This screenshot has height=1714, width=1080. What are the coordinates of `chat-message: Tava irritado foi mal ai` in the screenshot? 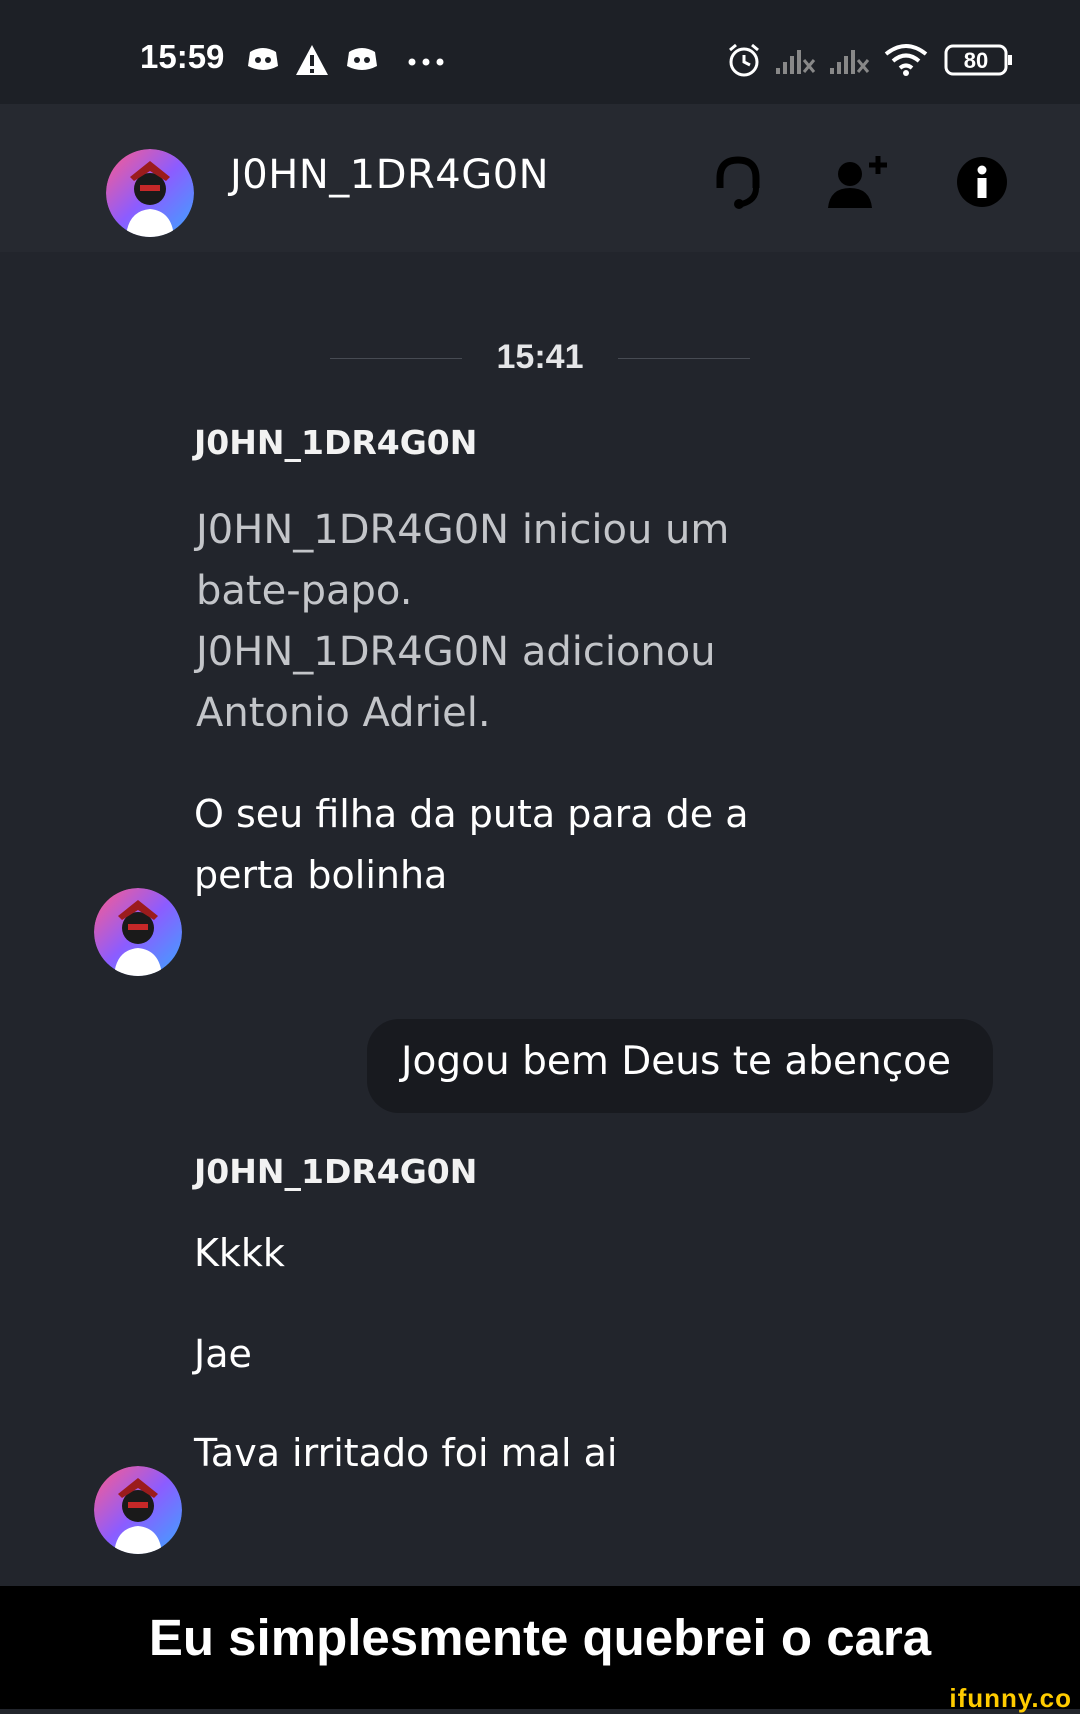 It's located at (405, 1453).